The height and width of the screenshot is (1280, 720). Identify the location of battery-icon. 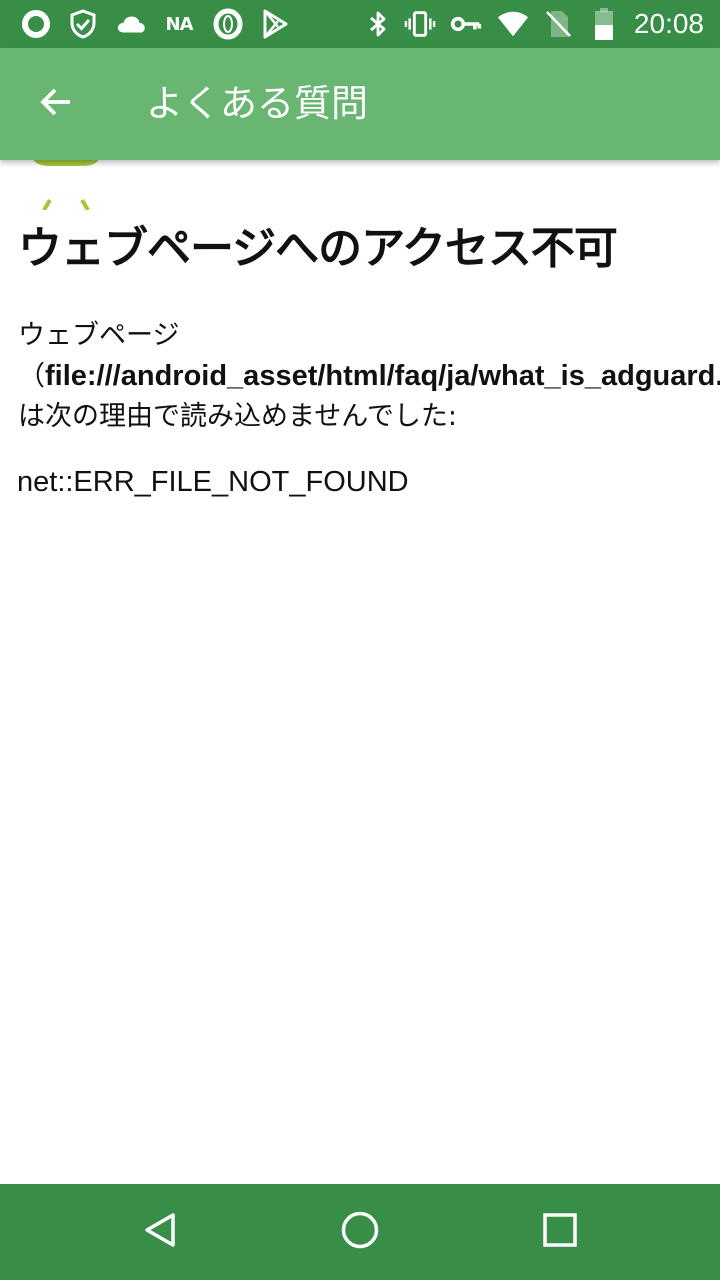
(604, 24).